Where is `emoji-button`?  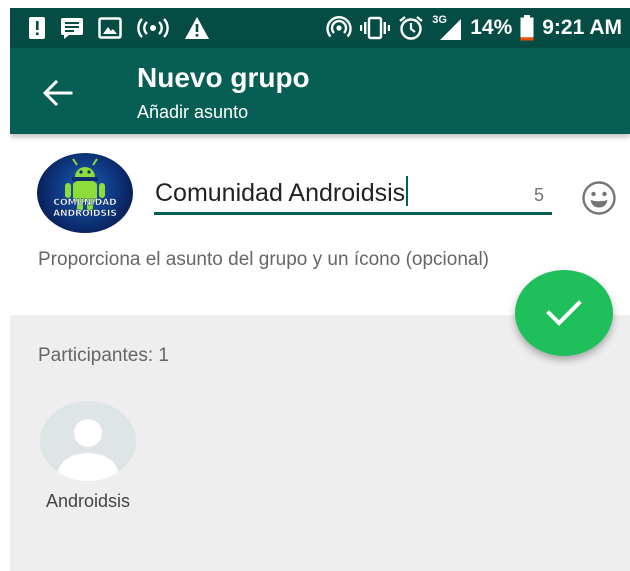
emoji-button is located at coordinates (599, 198).